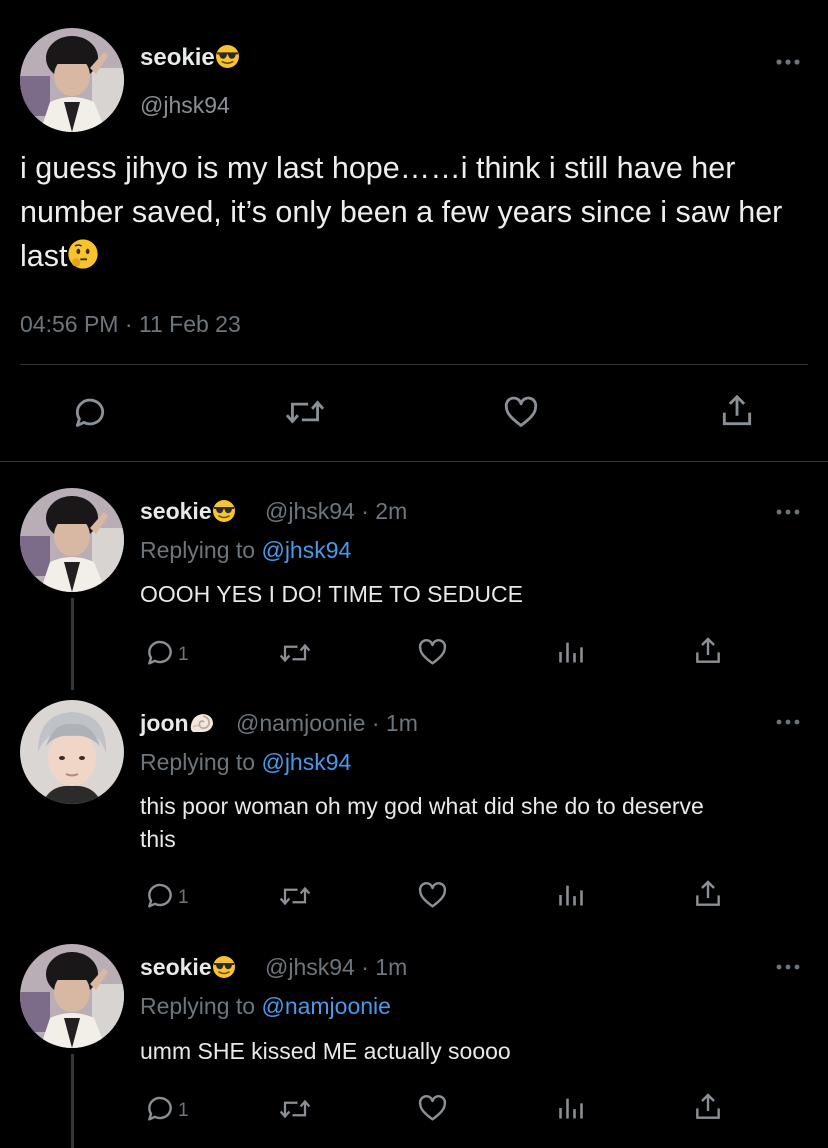 Image resolution: width=828 pixels, height=1148 pixels. What do you see at coordinates (83, 254) in the screenshot?
I see `thinking-face-emoji-icon` at bounding box center [83, 254].